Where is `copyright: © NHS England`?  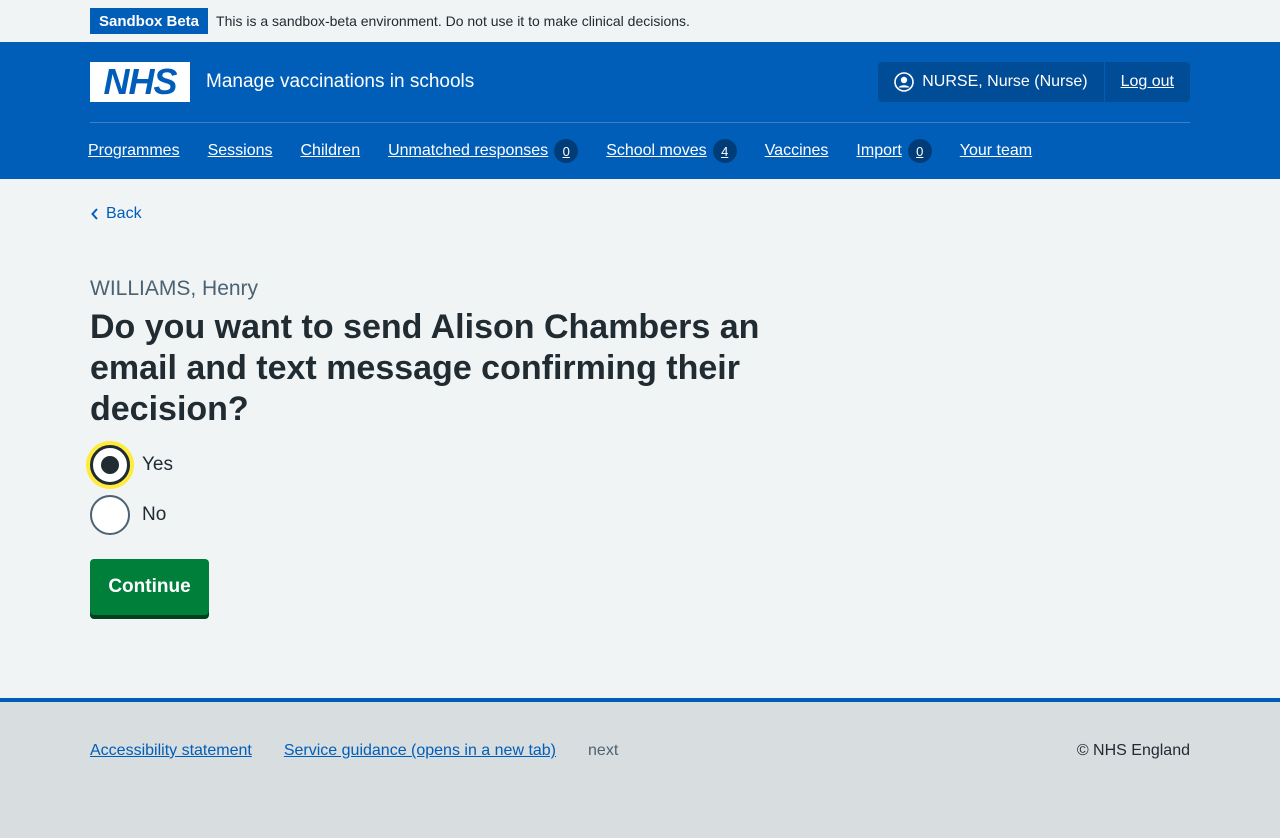 copyright: © NHS England is located at coordinates (1133, 750).